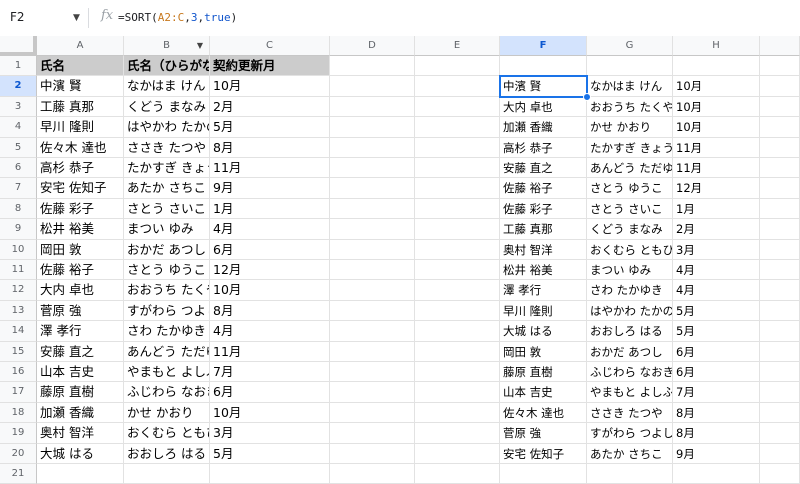 The height and width of the screenshot is (484, 800). What do you see at coordinates (630, 453) in the screenshot?
I see `cell-g20: あたか さちこ` at bounding box center [630, 453].